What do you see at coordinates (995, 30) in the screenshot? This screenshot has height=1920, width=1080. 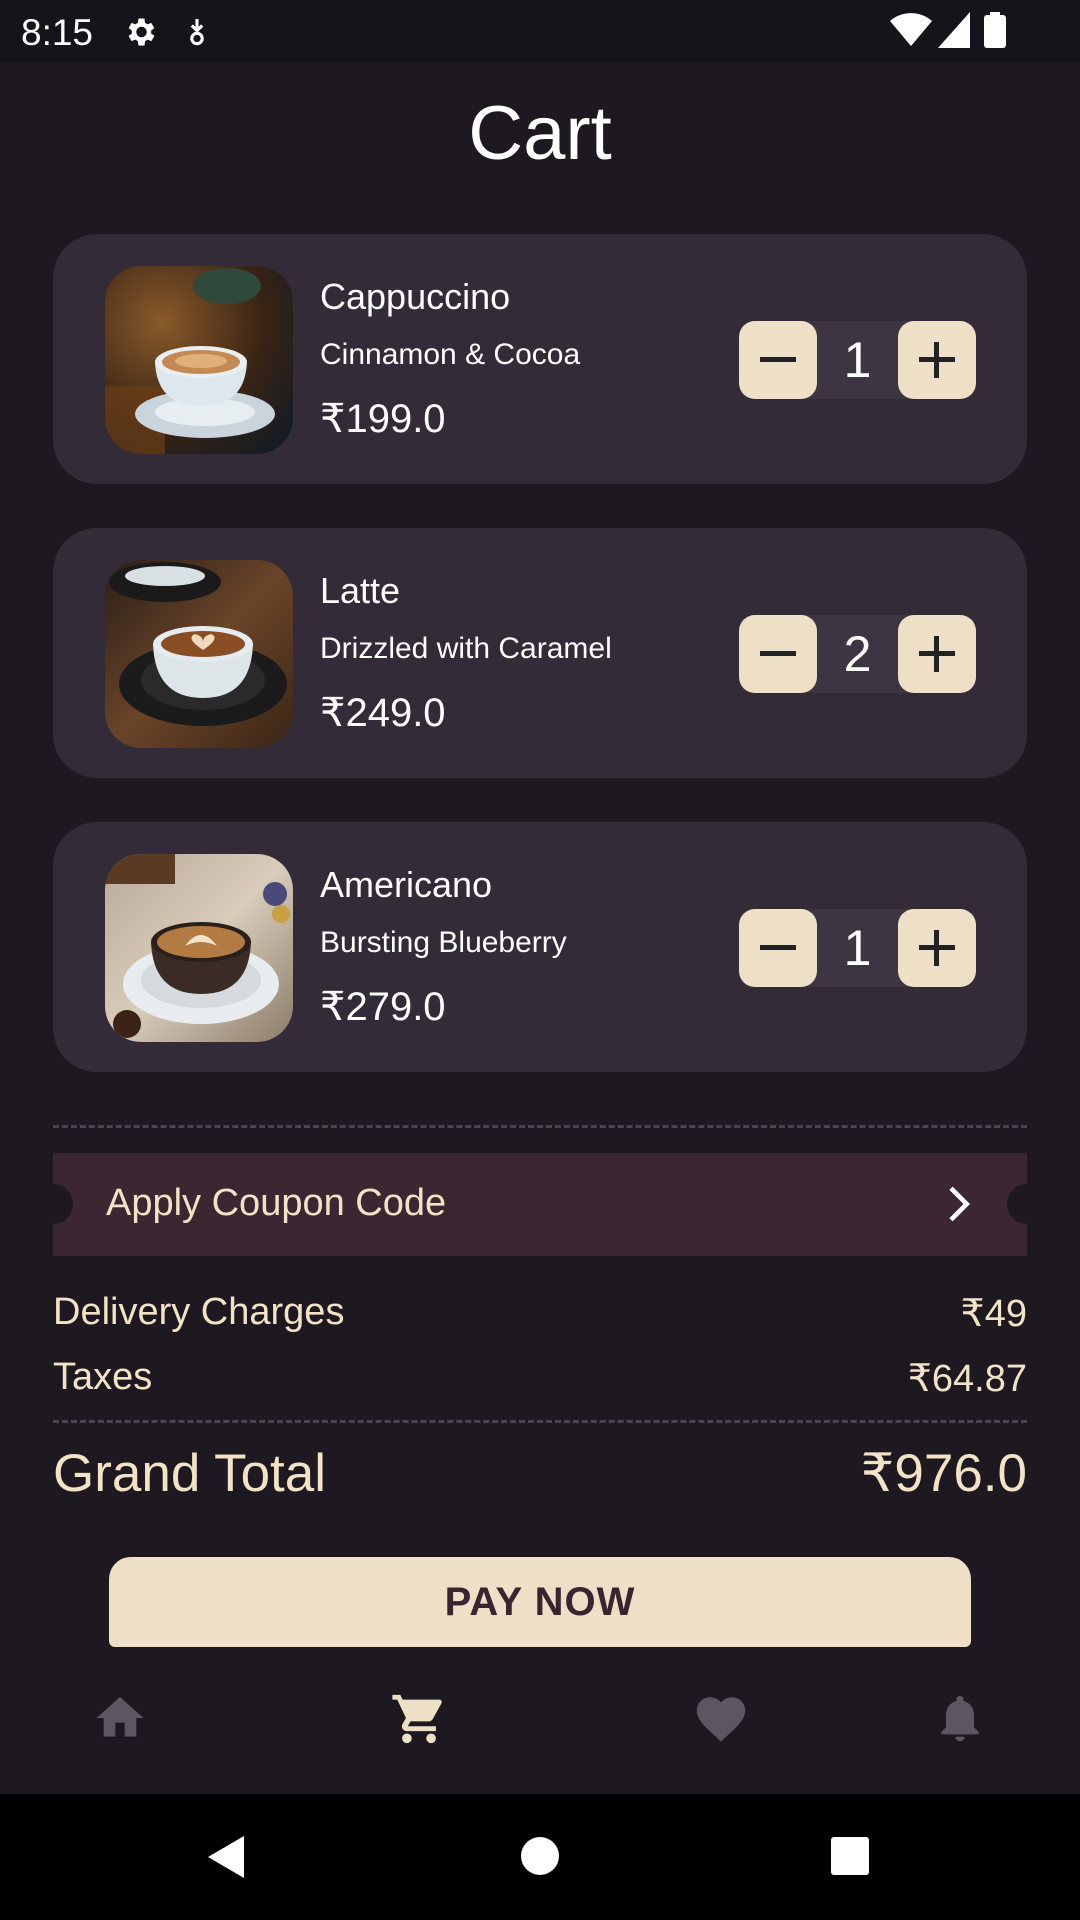 I see `battery-icon` at bounding box center [995, 30].